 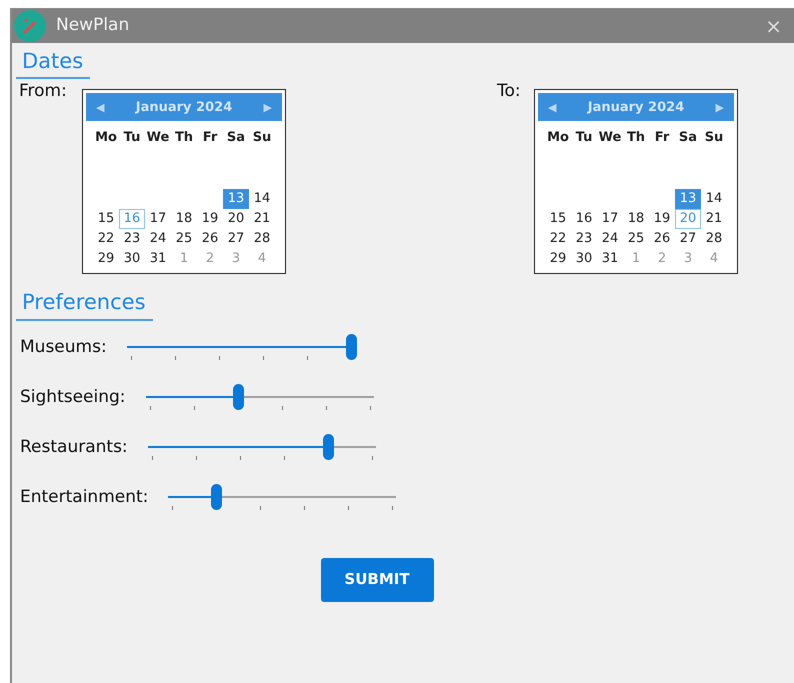 What do you see at coordinates (377, 580) in the screenshot?
I see `submit-button: SUBMIT` at bounding box center [377, 580].